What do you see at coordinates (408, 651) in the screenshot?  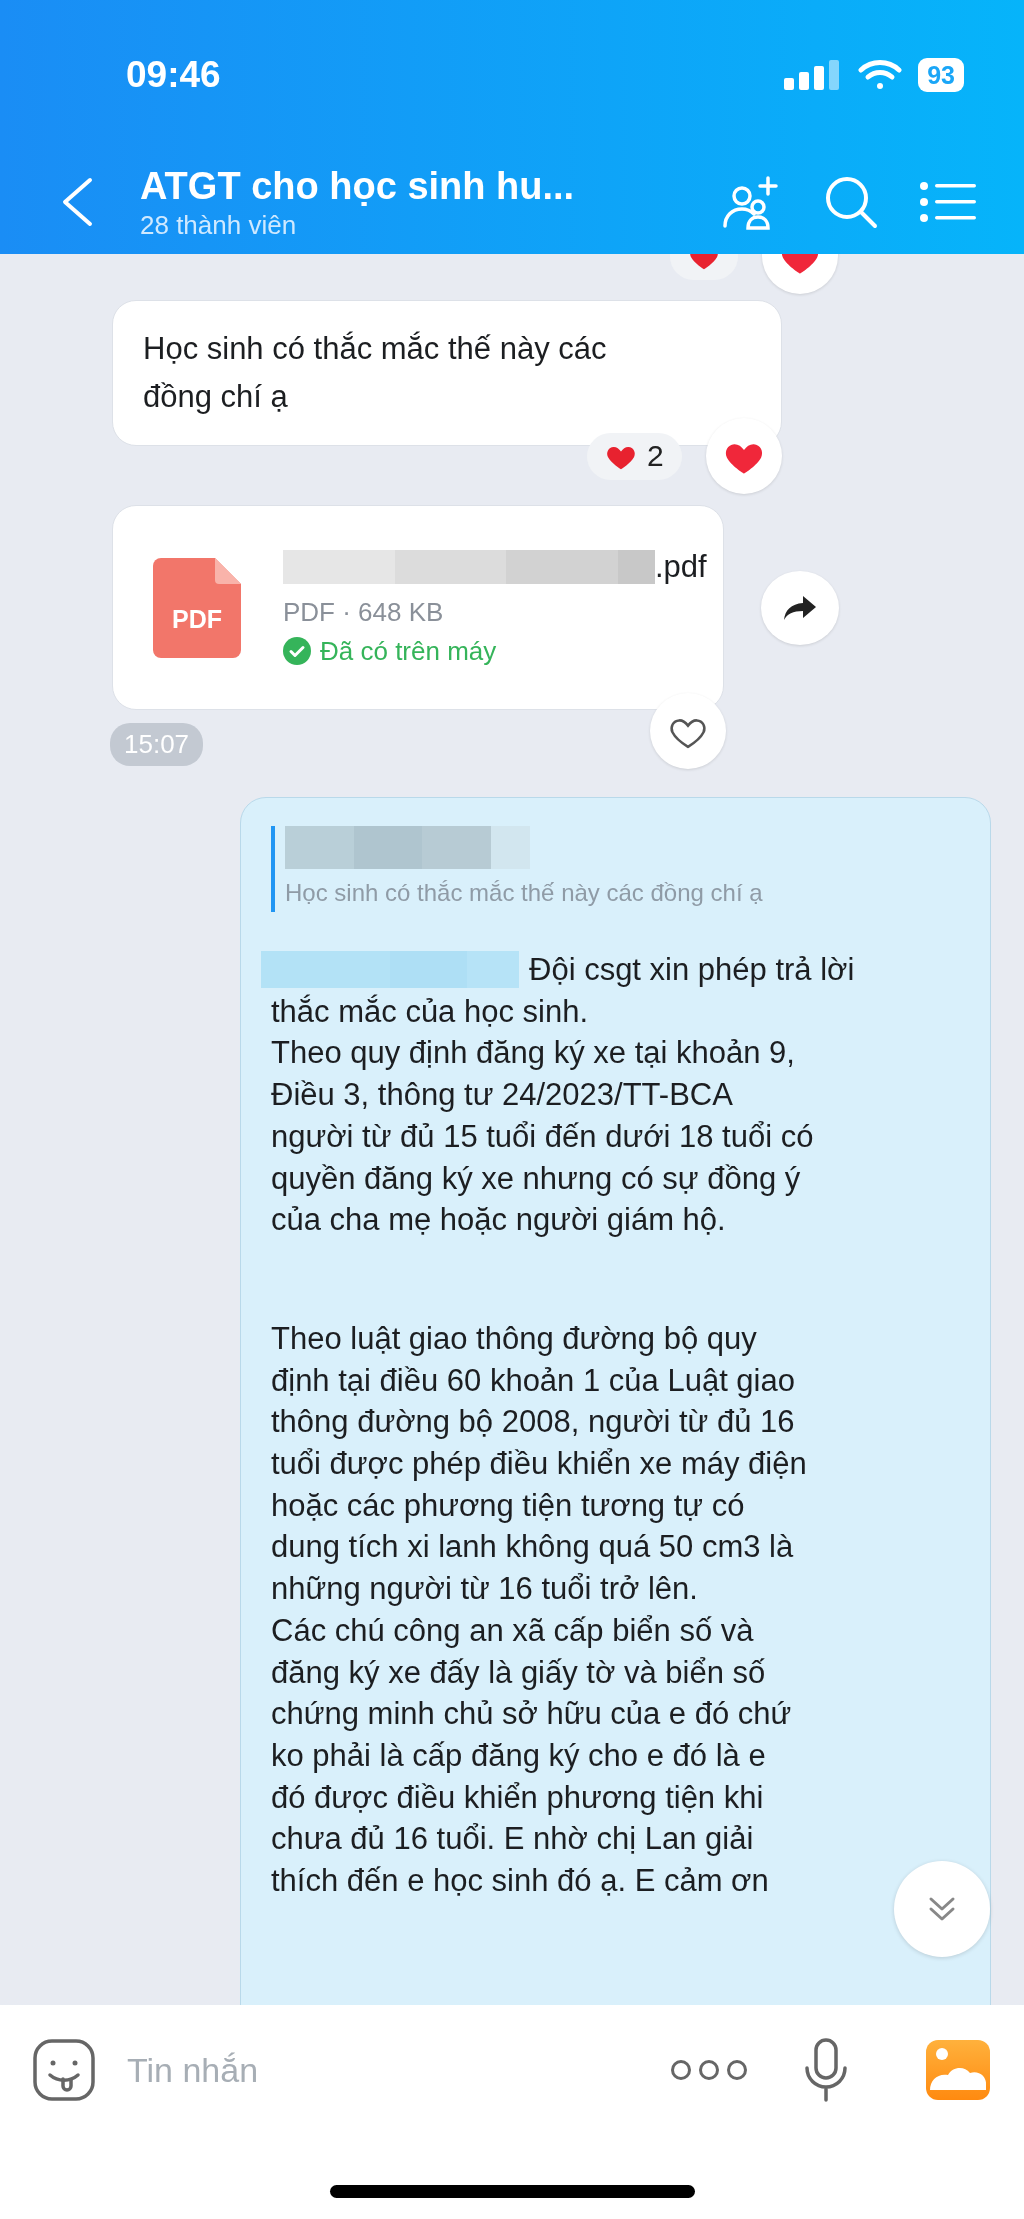 I see `download-status: Đã có trên máy` at bounding box center [408, 651].